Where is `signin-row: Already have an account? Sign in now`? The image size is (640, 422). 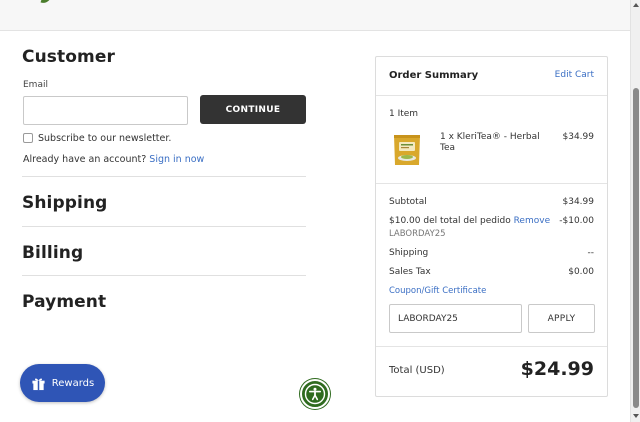 signin-row: Already have an account? Sign in now is located at coordinates (113, 159).